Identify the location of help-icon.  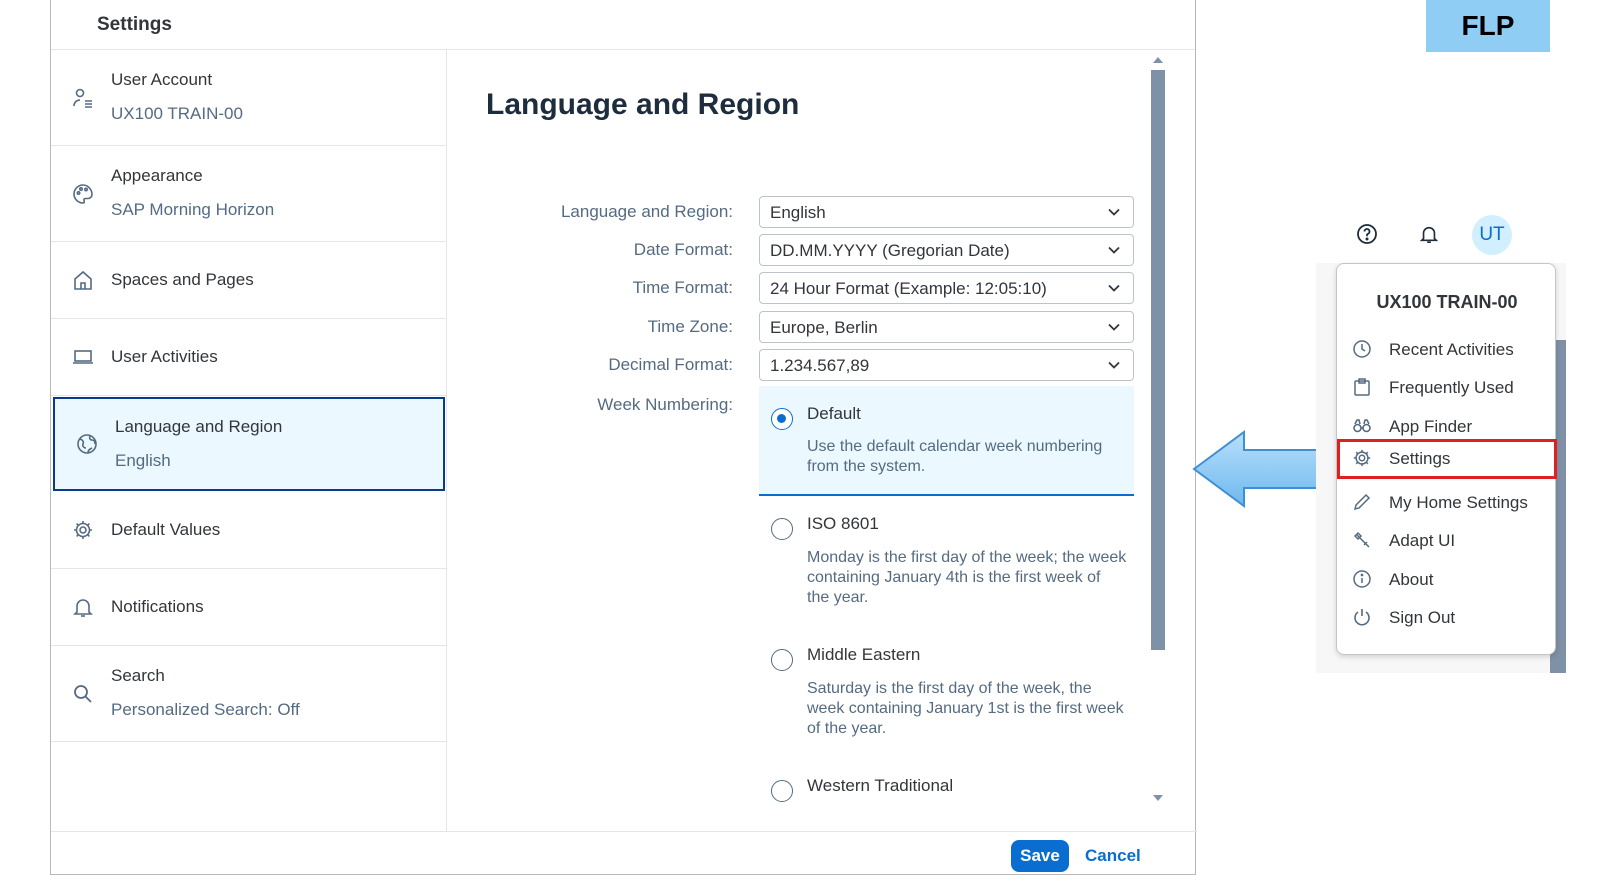
(1367, 234).